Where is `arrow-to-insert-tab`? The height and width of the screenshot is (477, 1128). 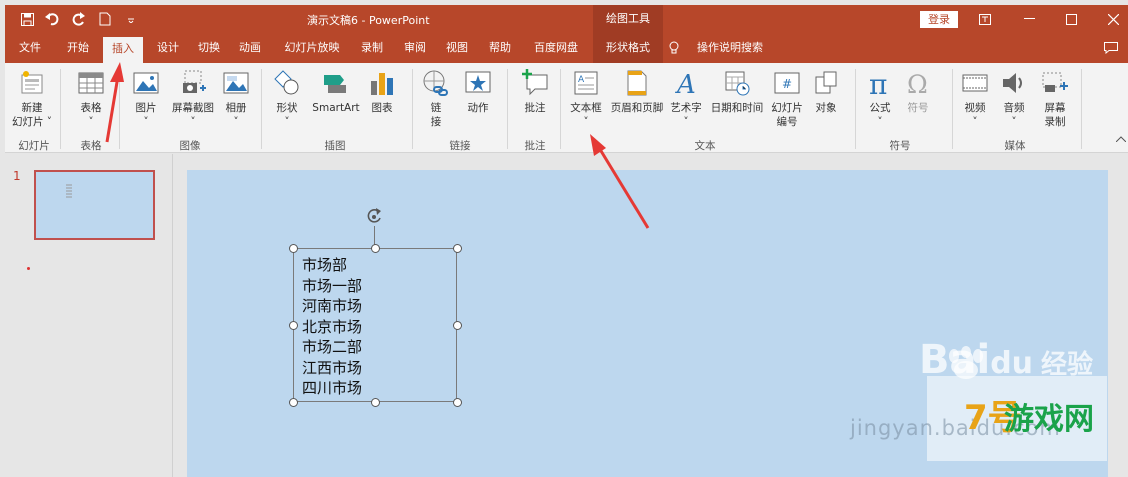
arrow-to-insert-tab is located at coordinates (114, 102).